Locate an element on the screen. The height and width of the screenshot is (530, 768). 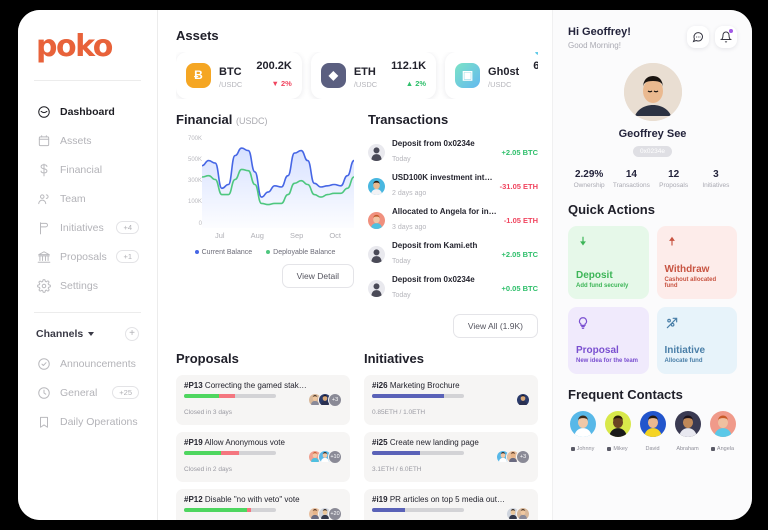
quick-action-desc: Allocate fund is located at coordinates (683, 361).